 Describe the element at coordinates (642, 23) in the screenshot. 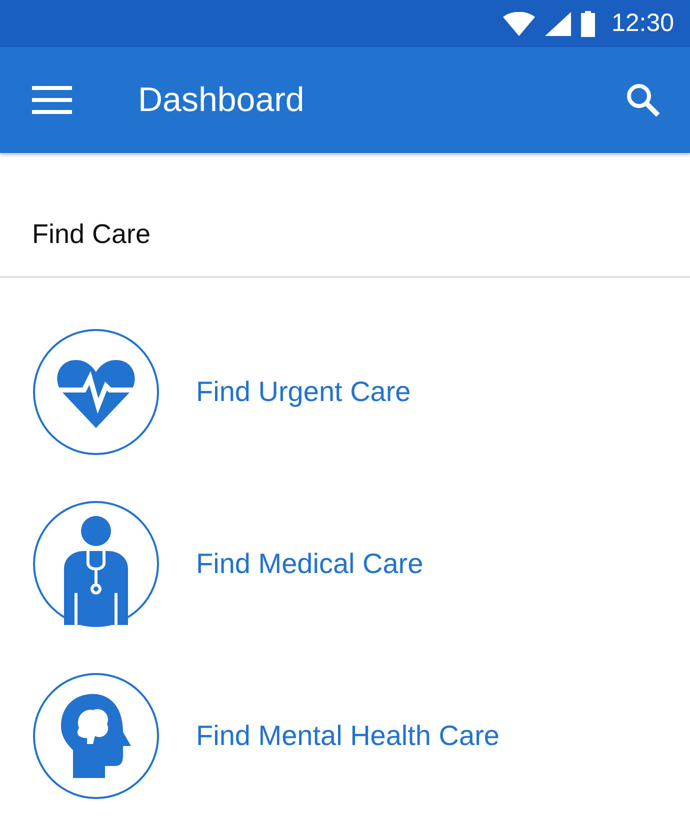

I see `status-time: 12:30` at that location.